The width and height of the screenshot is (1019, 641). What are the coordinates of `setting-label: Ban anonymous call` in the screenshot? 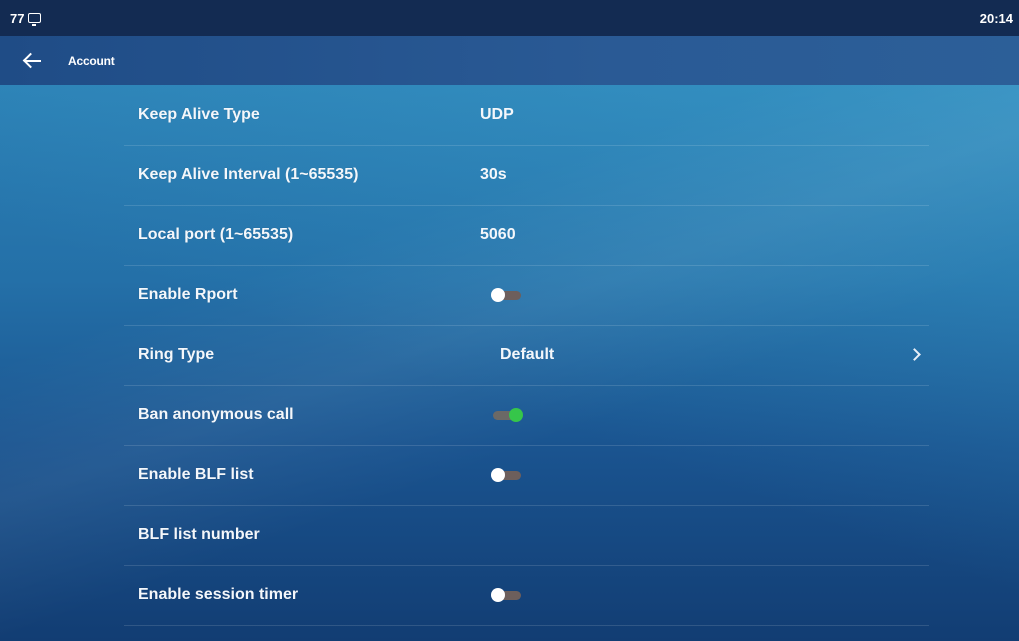 It's located at (216, 414).